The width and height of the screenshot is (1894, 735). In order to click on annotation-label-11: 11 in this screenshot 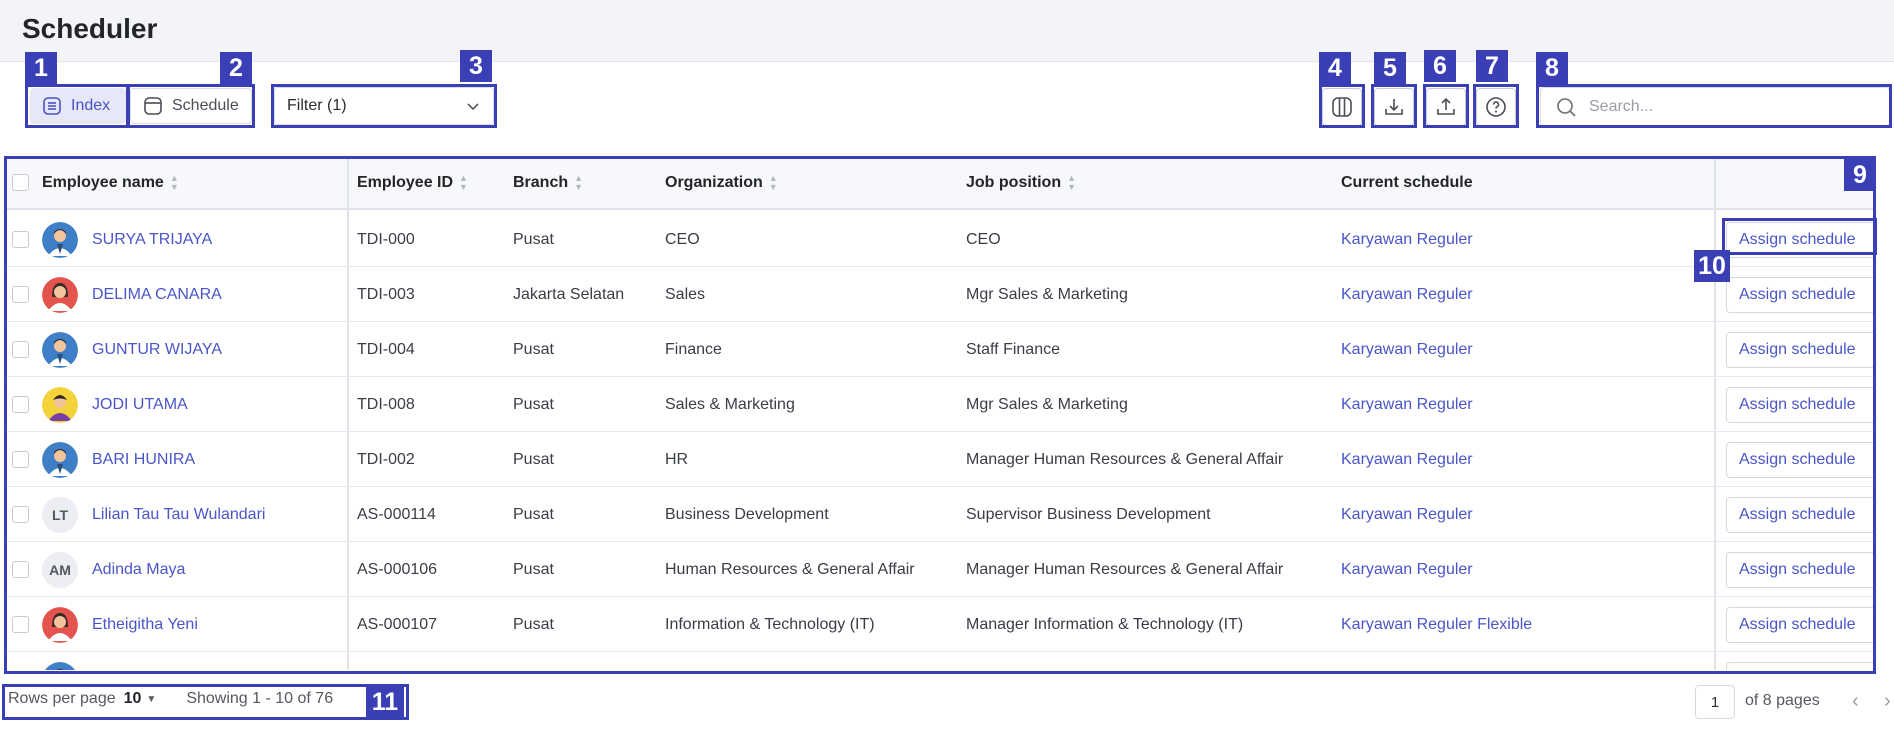, I will do `click(385, 702)`.